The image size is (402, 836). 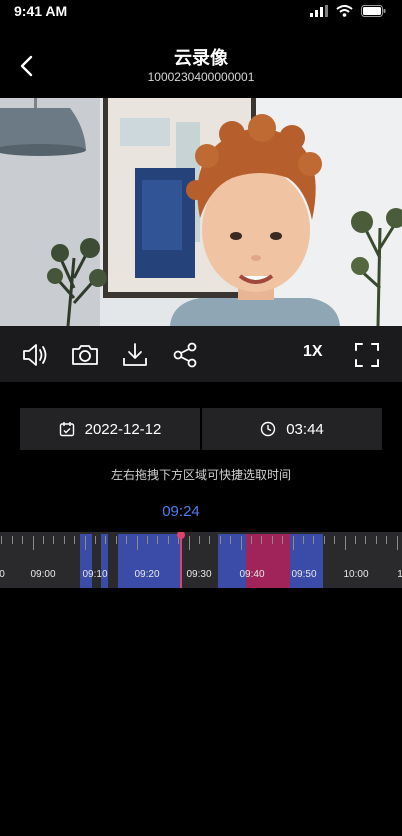 What do you see at coordinates (66, 429) in the screenshot?
I see `calendar-icon` at bounding box center [66, 429].